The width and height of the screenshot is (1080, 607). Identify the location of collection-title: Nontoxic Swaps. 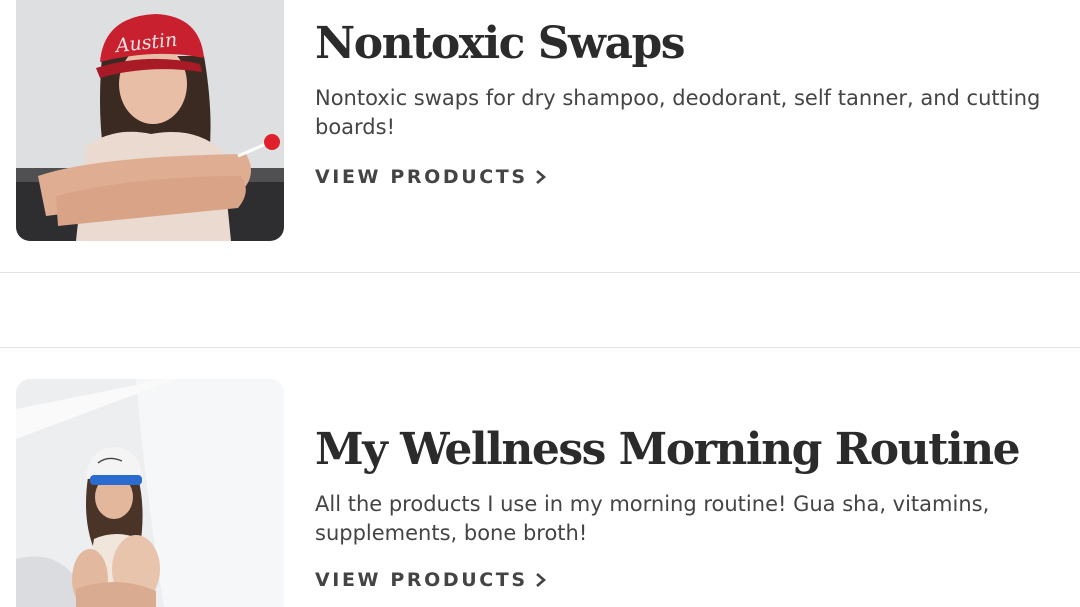
(500, 43).